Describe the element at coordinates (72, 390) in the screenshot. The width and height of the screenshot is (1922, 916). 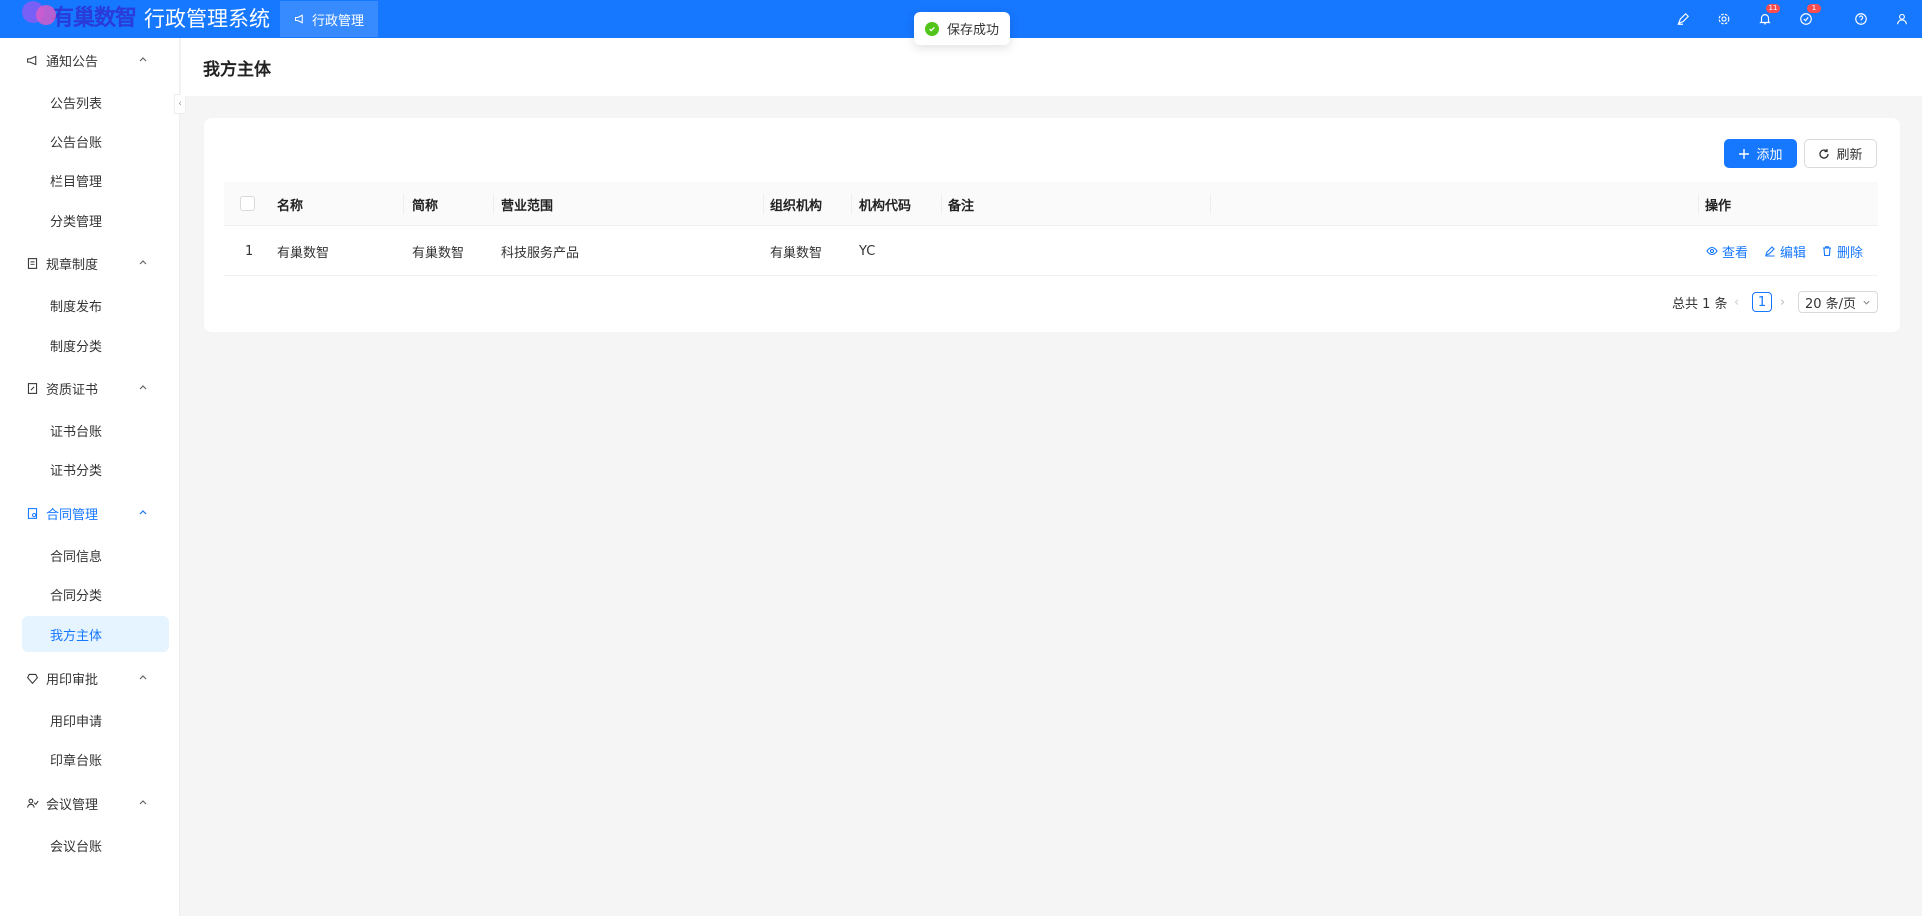
I see `sidebar-group-label: 资质证书` at that location.